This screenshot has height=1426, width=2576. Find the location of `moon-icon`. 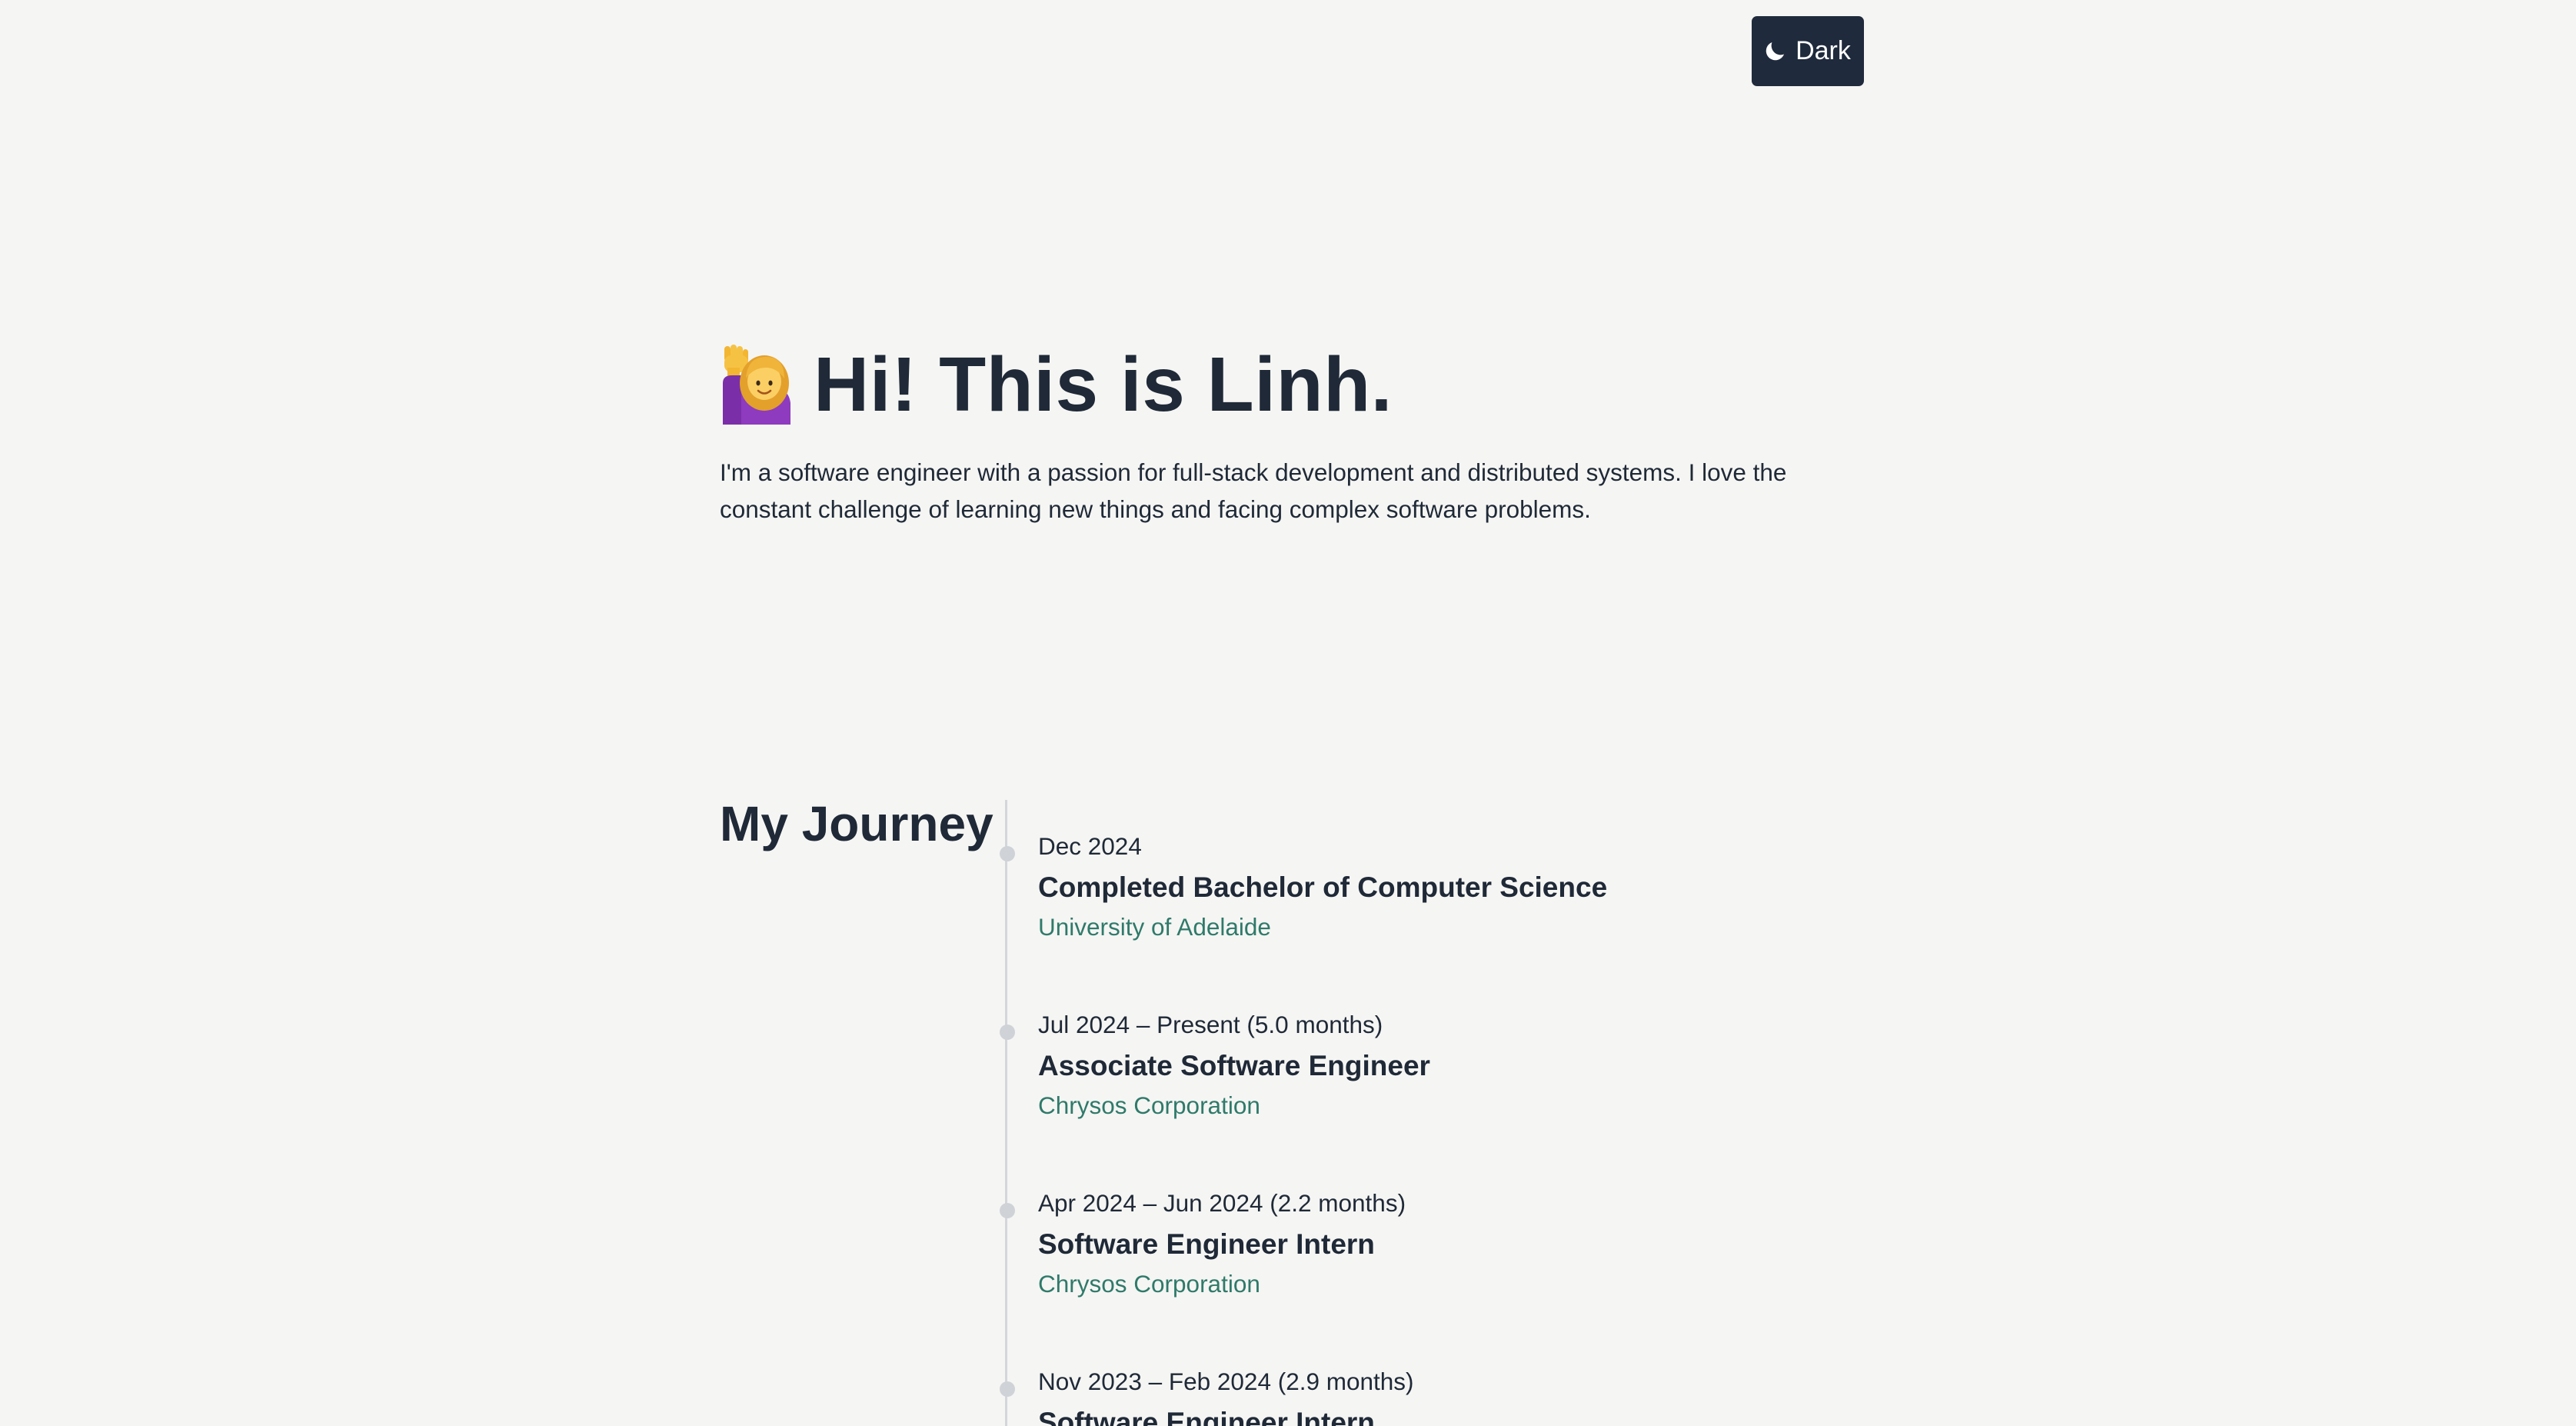

moon-icon is located at coordinates (1775, 51).